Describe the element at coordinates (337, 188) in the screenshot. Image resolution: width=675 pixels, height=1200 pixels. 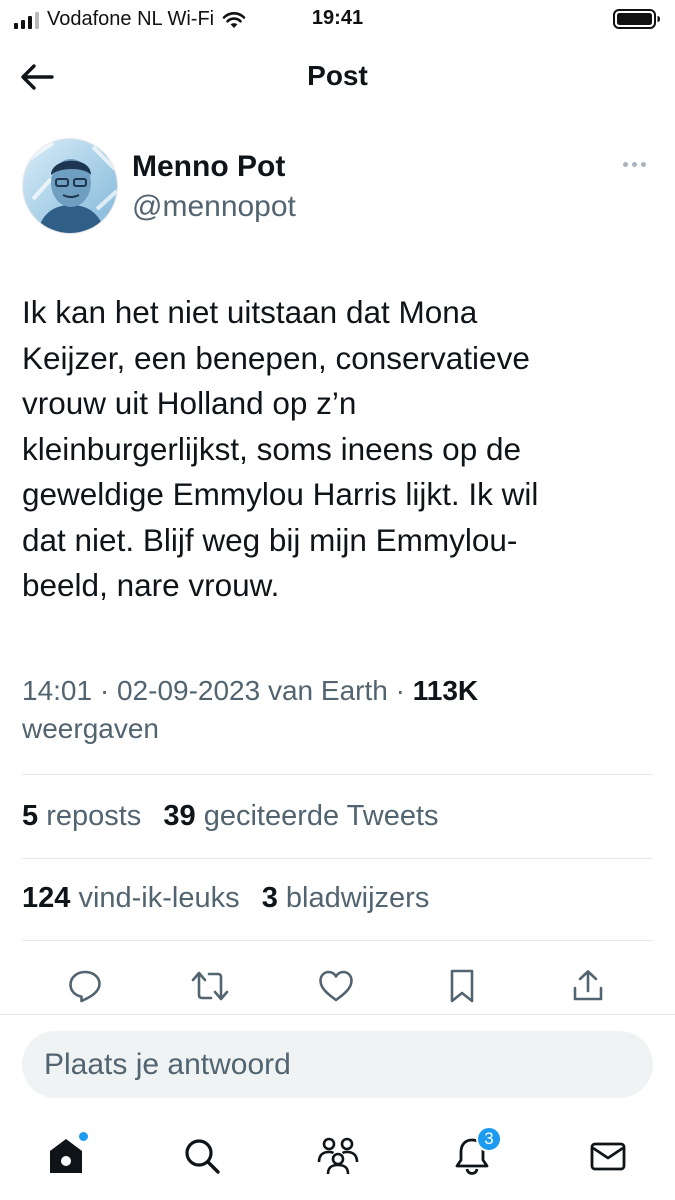
I see `author-row: Menno Pot @mennopot` at that location.